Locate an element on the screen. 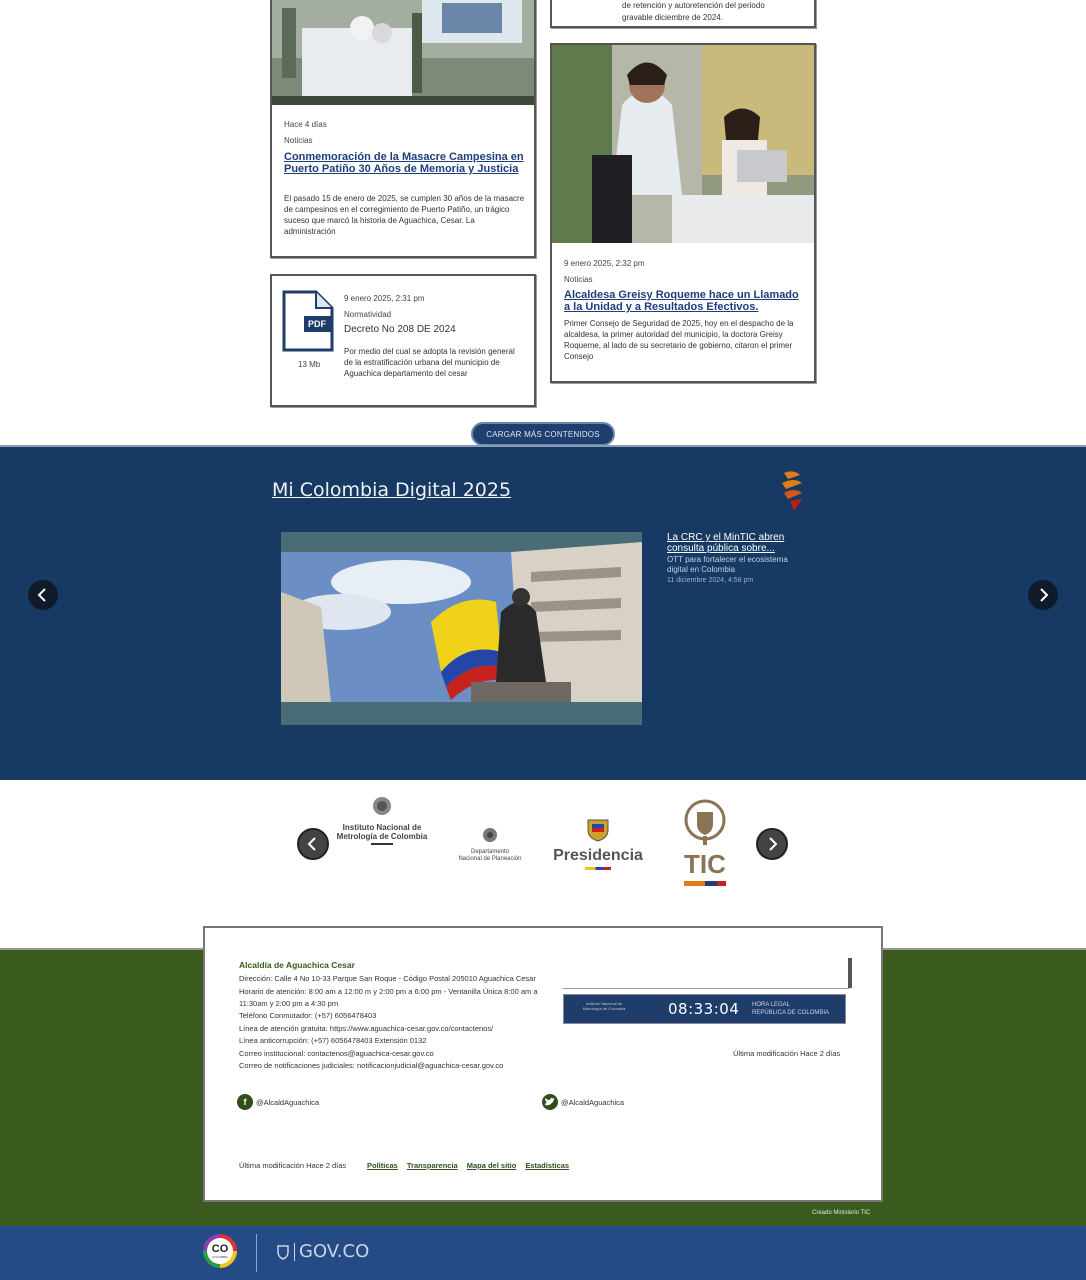 The width and height of the screenshot is (1086, 1280). news-time: 9 enero 2025, 2:31 pm is located at coordinates (384, 298).